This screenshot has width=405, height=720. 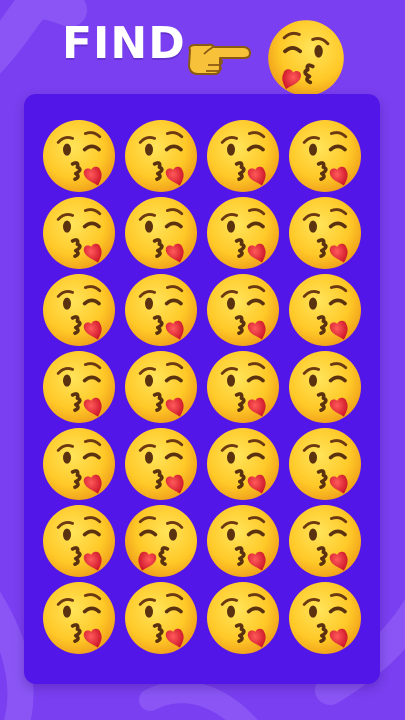 I want to click on header: FIND, so click(x=202, y=48).